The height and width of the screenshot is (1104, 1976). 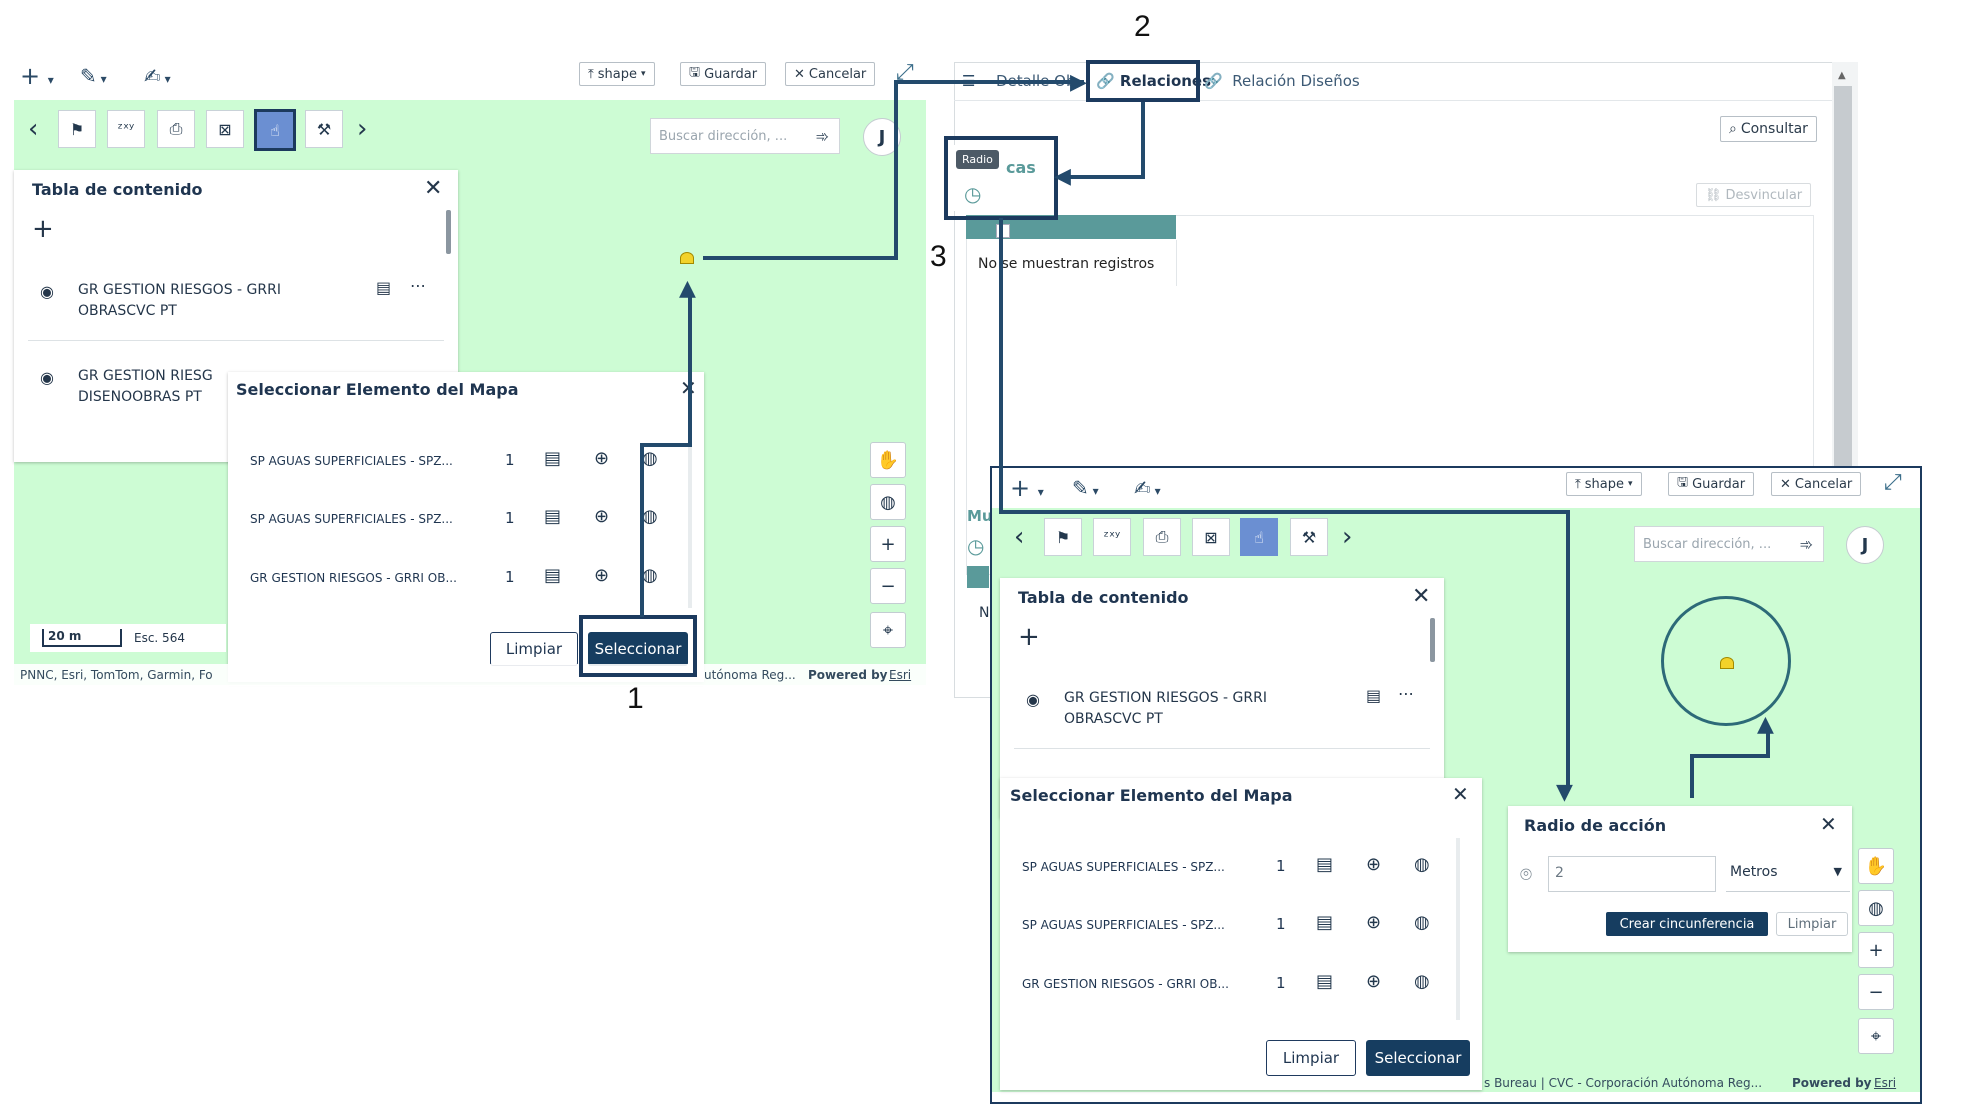 What do you see at coordinates (975, 546) in the screenshot?
I see `radius-check-icon: ◷` at bounding box center [975, 546].